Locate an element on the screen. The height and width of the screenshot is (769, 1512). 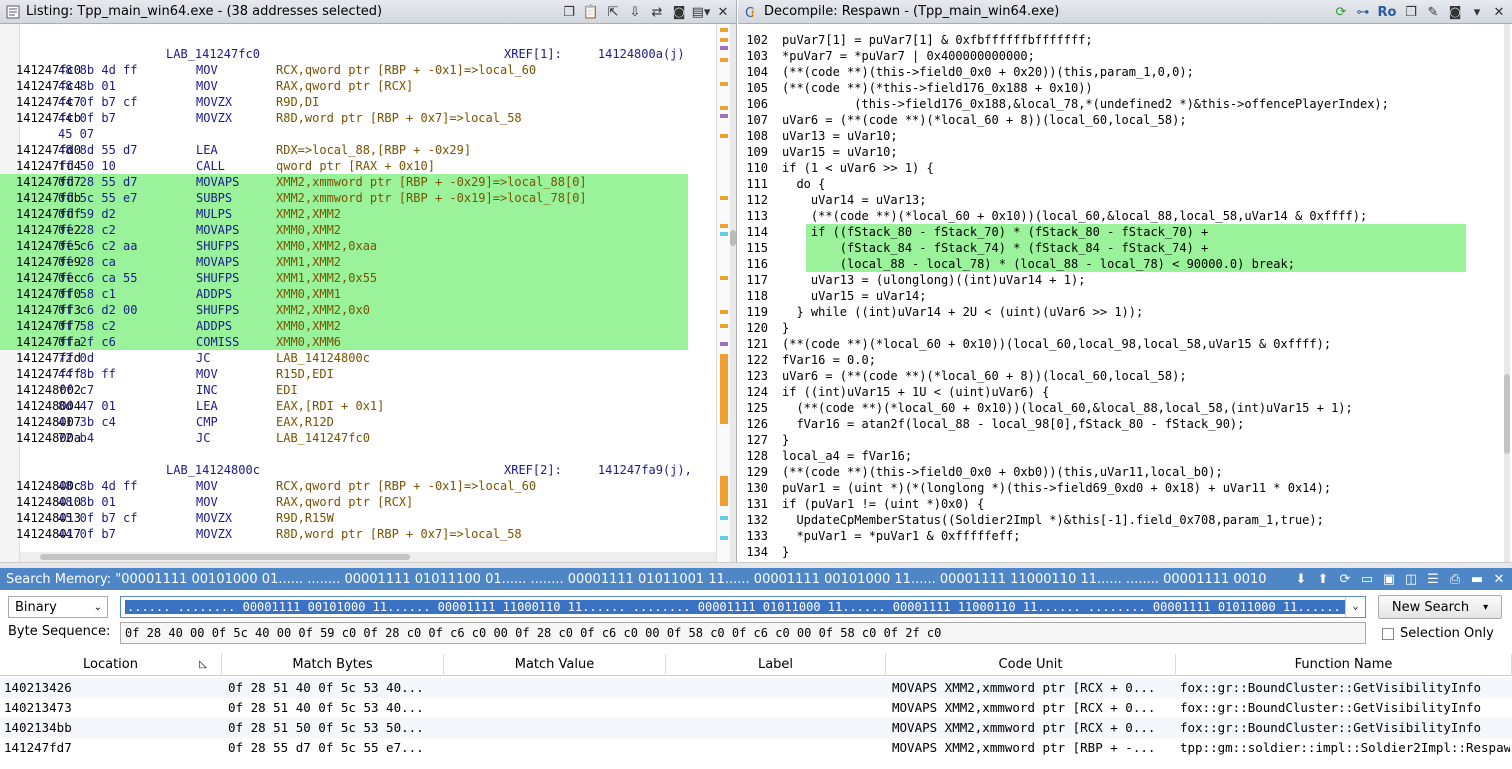
listing-row: 14124800a 72 b4 JC LAB_141247fc0 is located at coordinates (344, 438).